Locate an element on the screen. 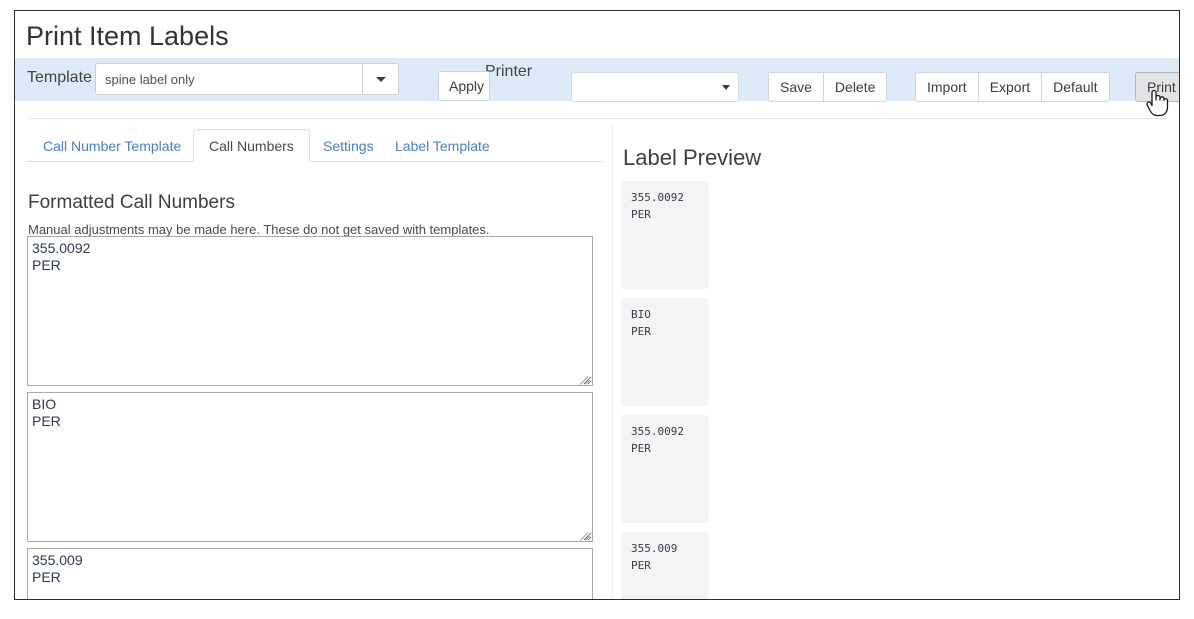 The height and width of the screenshot is (619, 1194). panel-divider is located at coordinates (612, 361).